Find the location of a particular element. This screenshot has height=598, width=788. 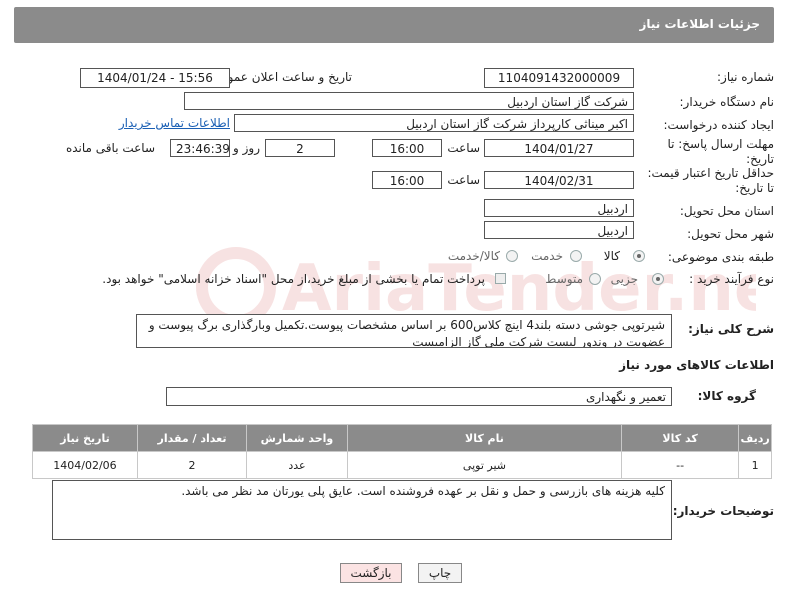

table-row: 1 -- شیر توپی عدد 2 1404/02/06 is located at coordinates (402, 465).